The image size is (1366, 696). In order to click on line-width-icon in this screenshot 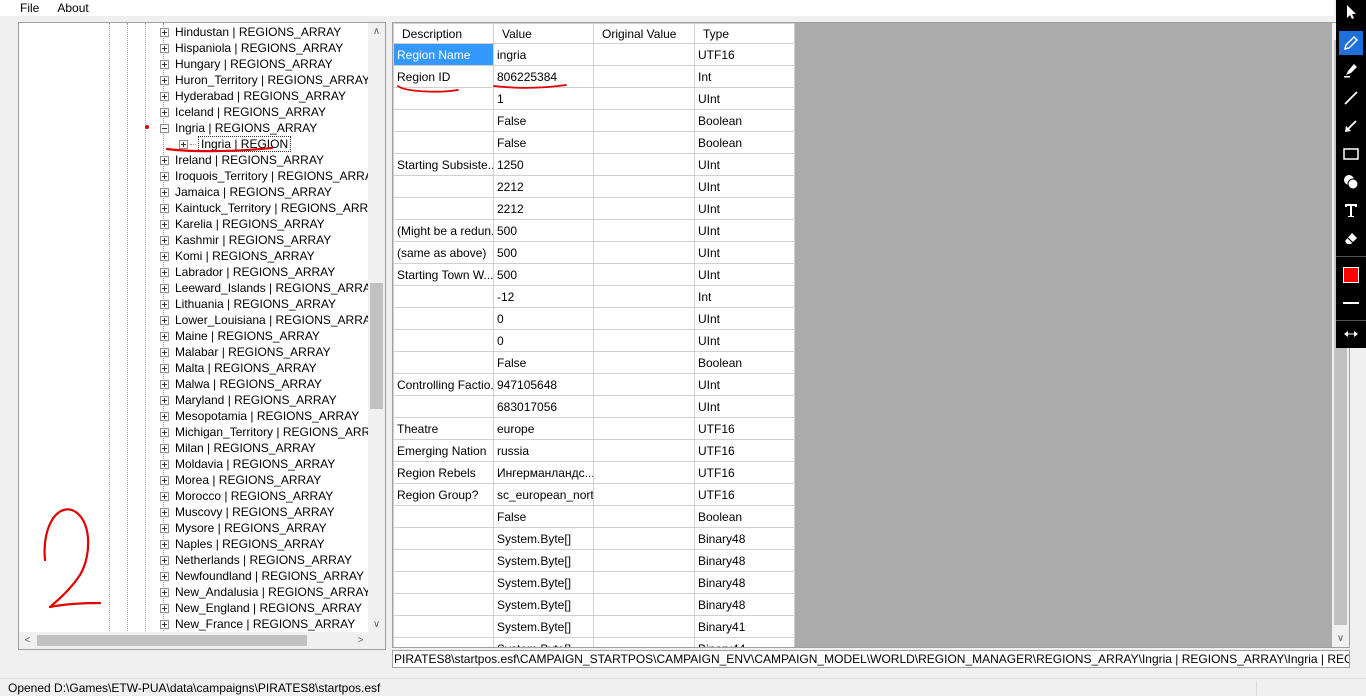, I will do `click(1351, 303)`.